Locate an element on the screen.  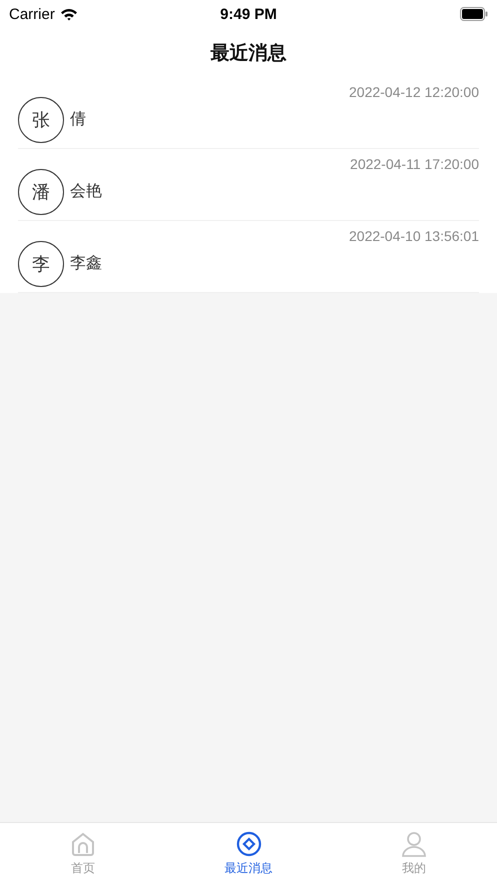
message-row: 张 倩 2022-04-12 12:20:00 is located at coordinates (248, 113).